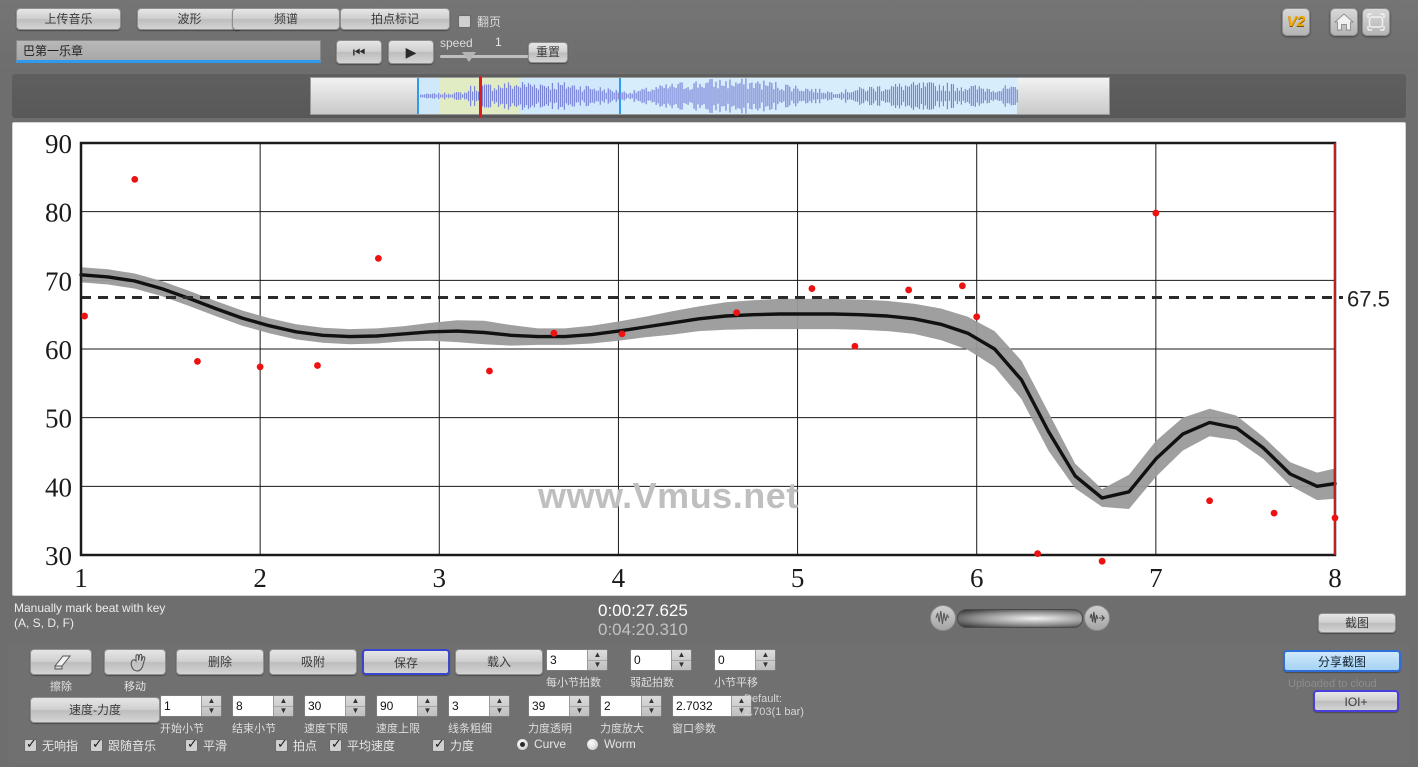 This screenshot has width=1418, height=767. I want to click on line-width-spinner: ▲▼ 线条粗细, so click(479, 715).